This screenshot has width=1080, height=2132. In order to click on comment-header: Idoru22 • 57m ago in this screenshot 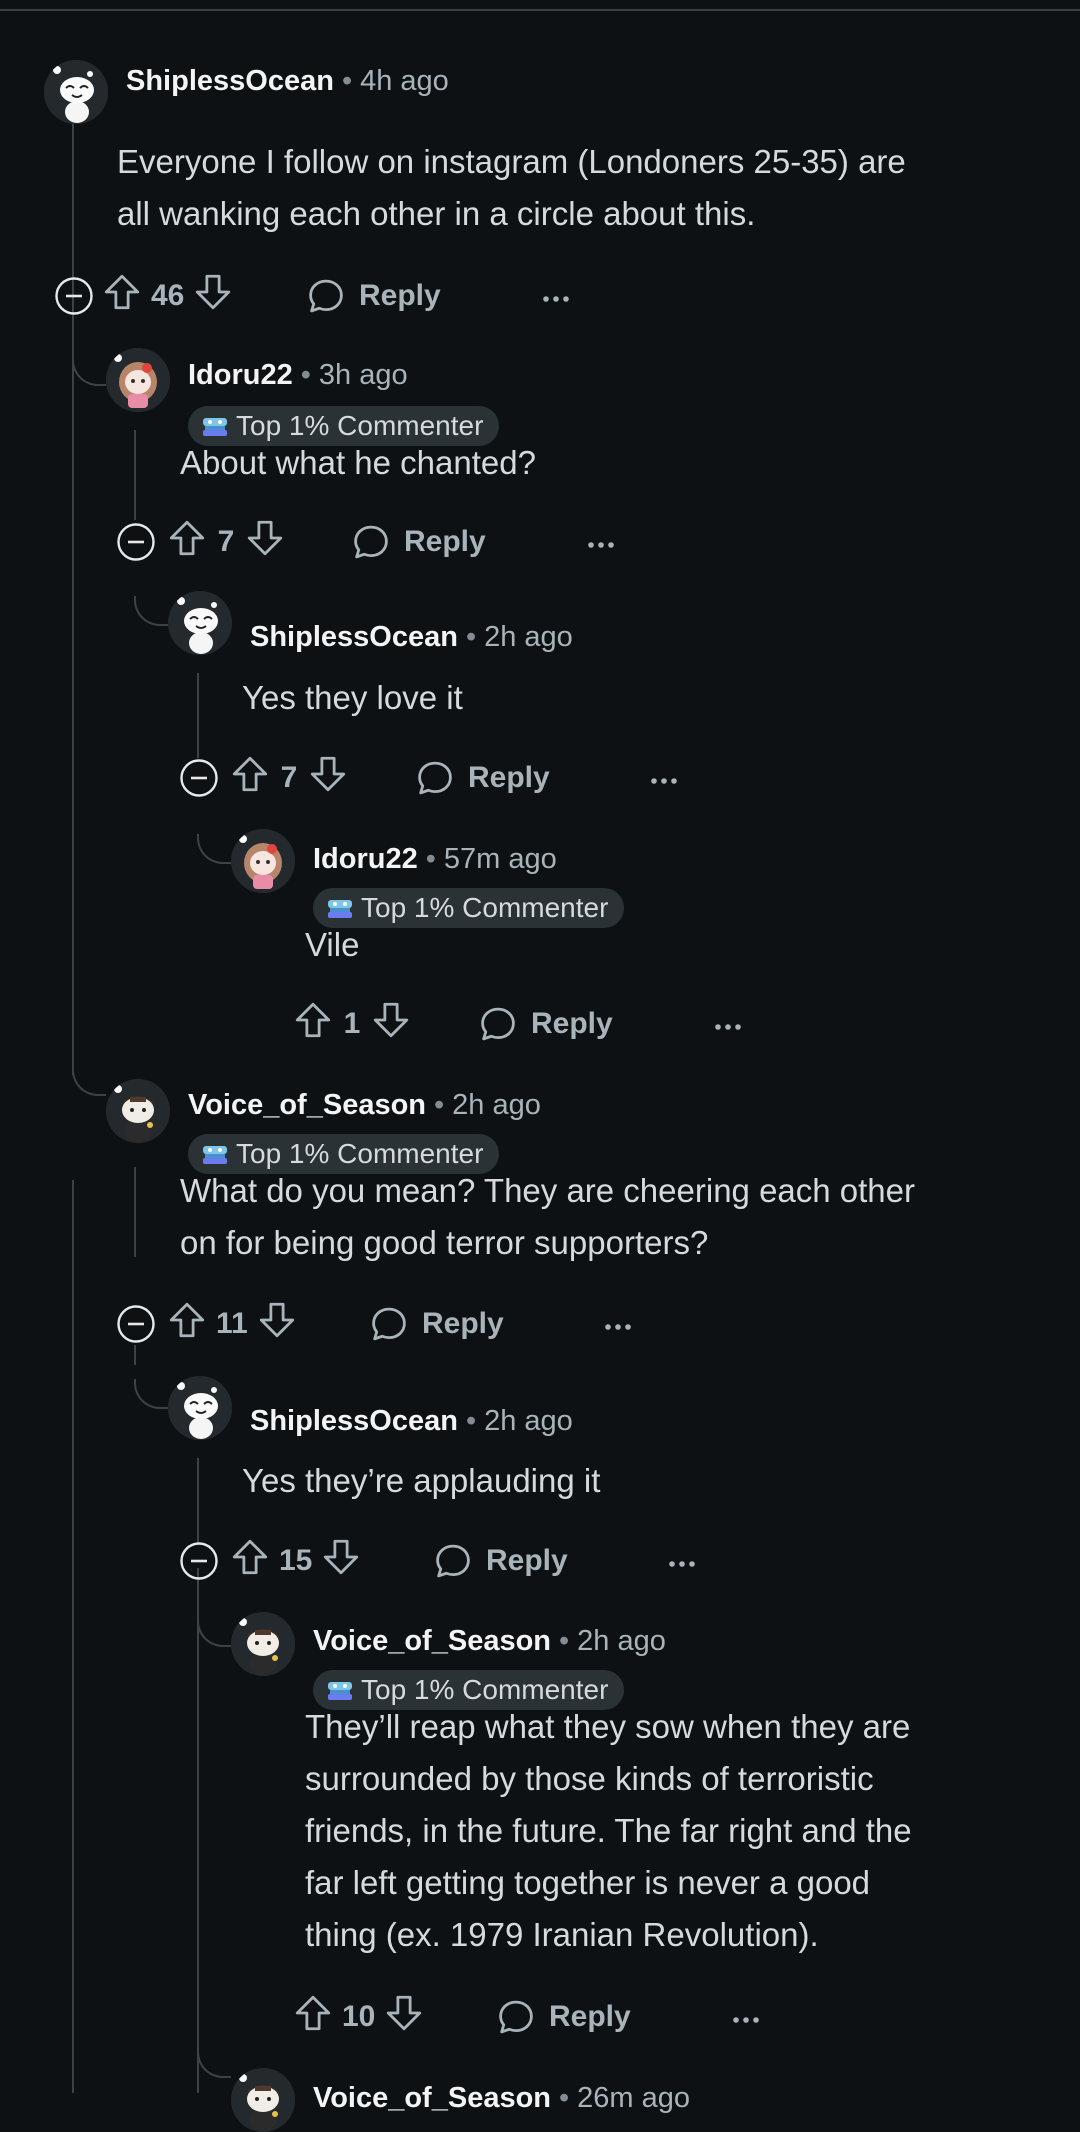, I will do `click(435, 859)`.